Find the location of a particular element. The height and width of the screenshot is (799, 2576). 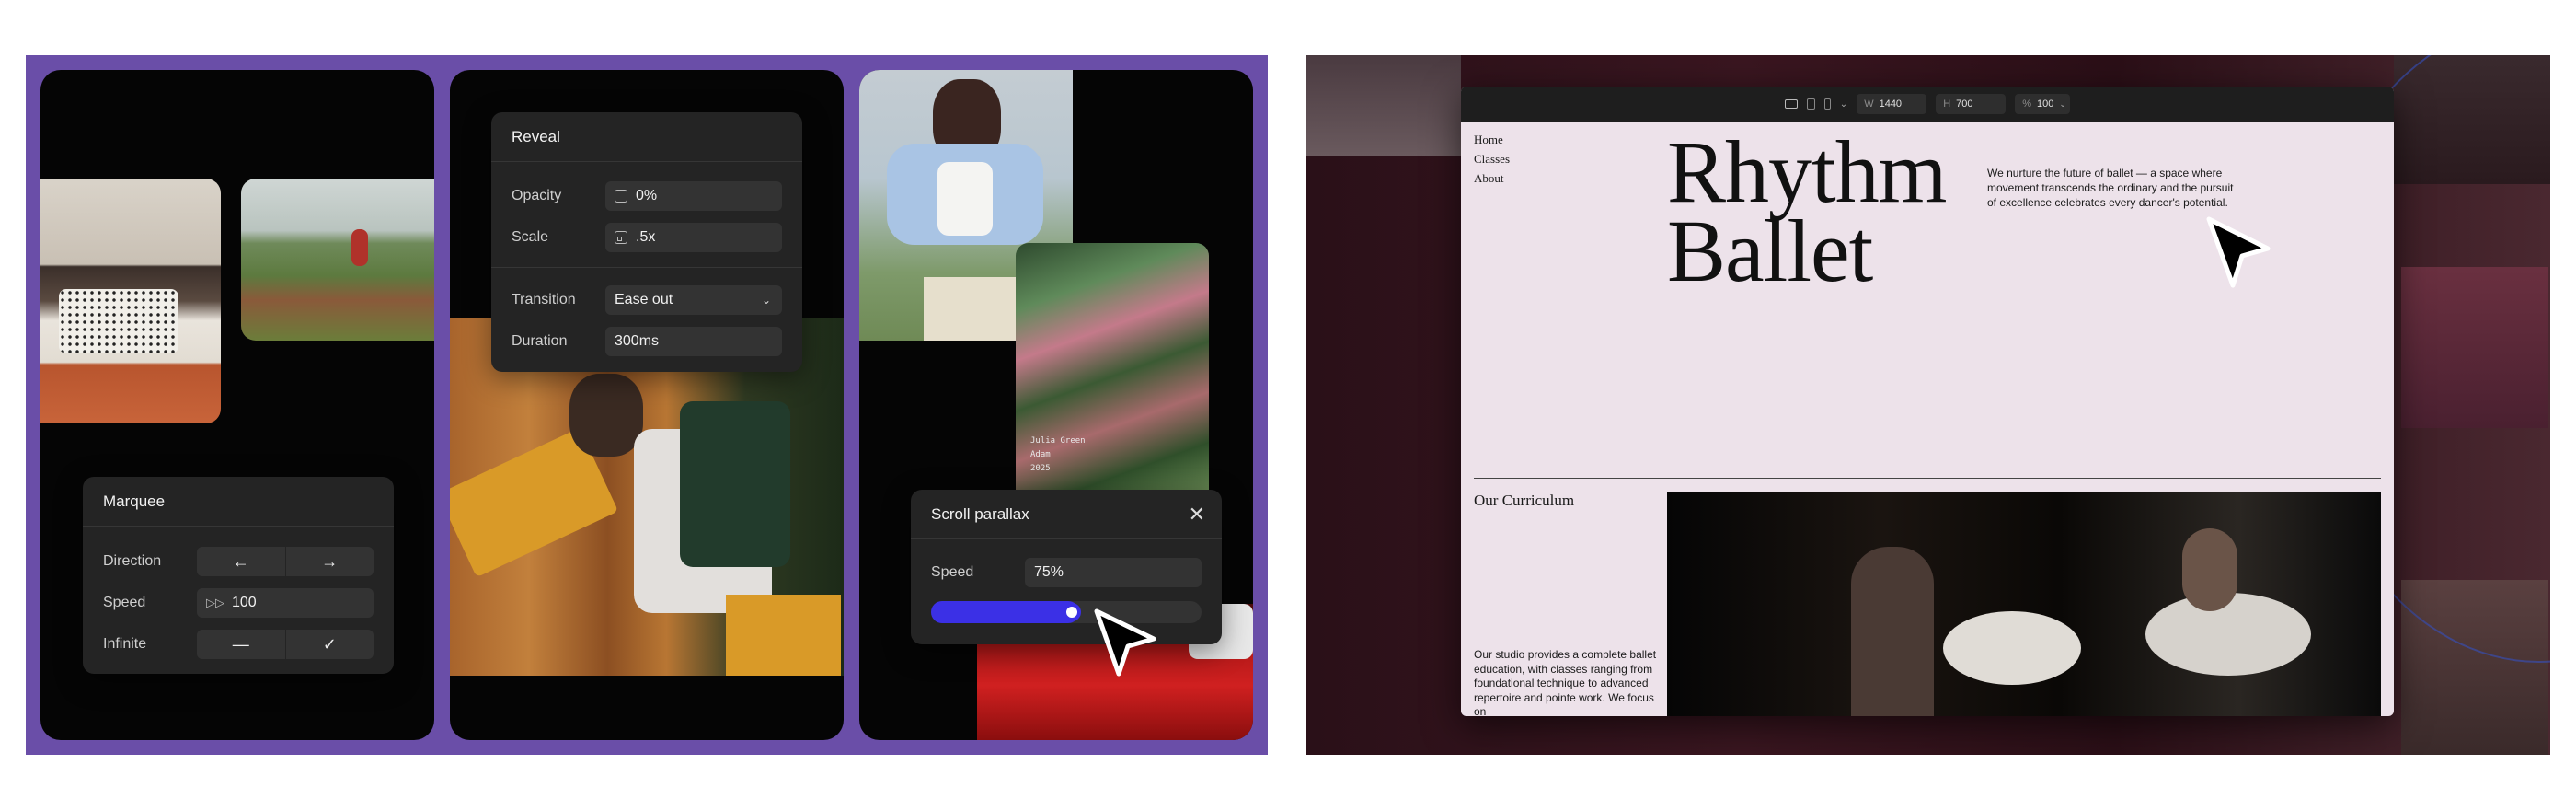

parallax-speed-input: 75% is located at coordinates (1113, 572).